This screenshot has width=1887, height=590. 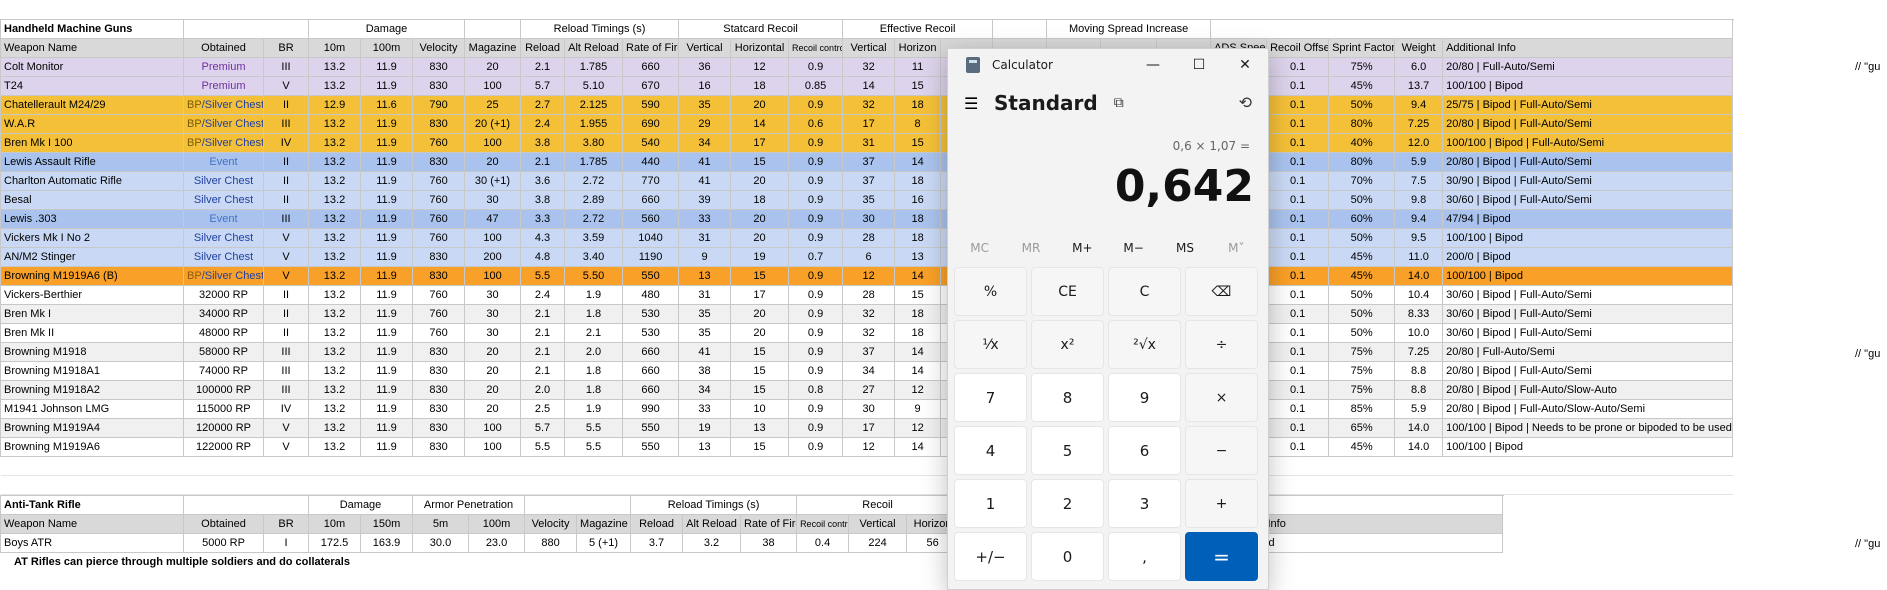 What do you see at coordinates (551, 543) in the screenshot?
I see `stat-cell: 880` at bounding box center [551, 543].